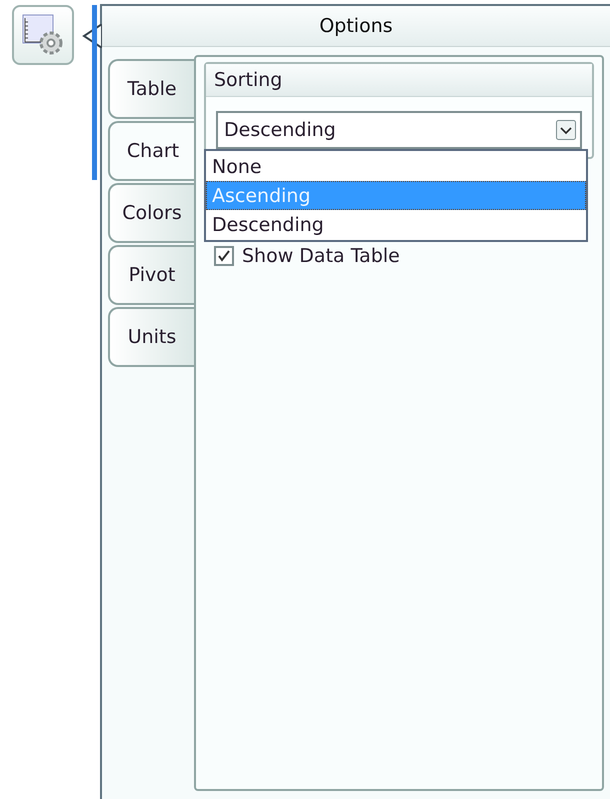 Image resolution: width=610 pixels, height=799 pixels. What do you see at coordinates (356, 26) in the screenshot?
I see `window-title: Options` at bounding box center [356, 26].